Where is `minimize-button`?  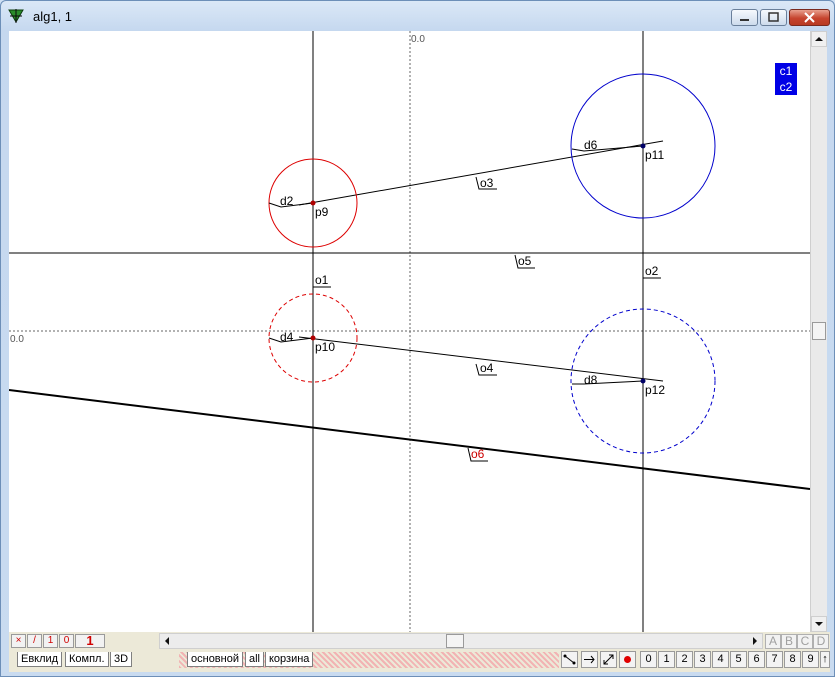
minimize-button is located at coordinates (744, 17).